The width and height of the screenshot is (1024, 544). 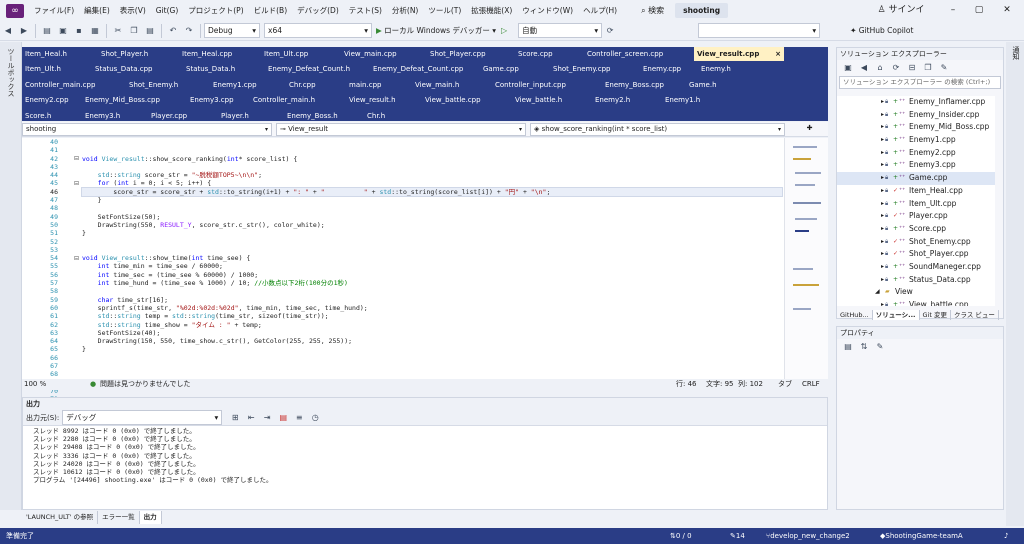 I want to click on tab-view-battle-cpp: View_battle.cpp, so click(x=467, y=100).